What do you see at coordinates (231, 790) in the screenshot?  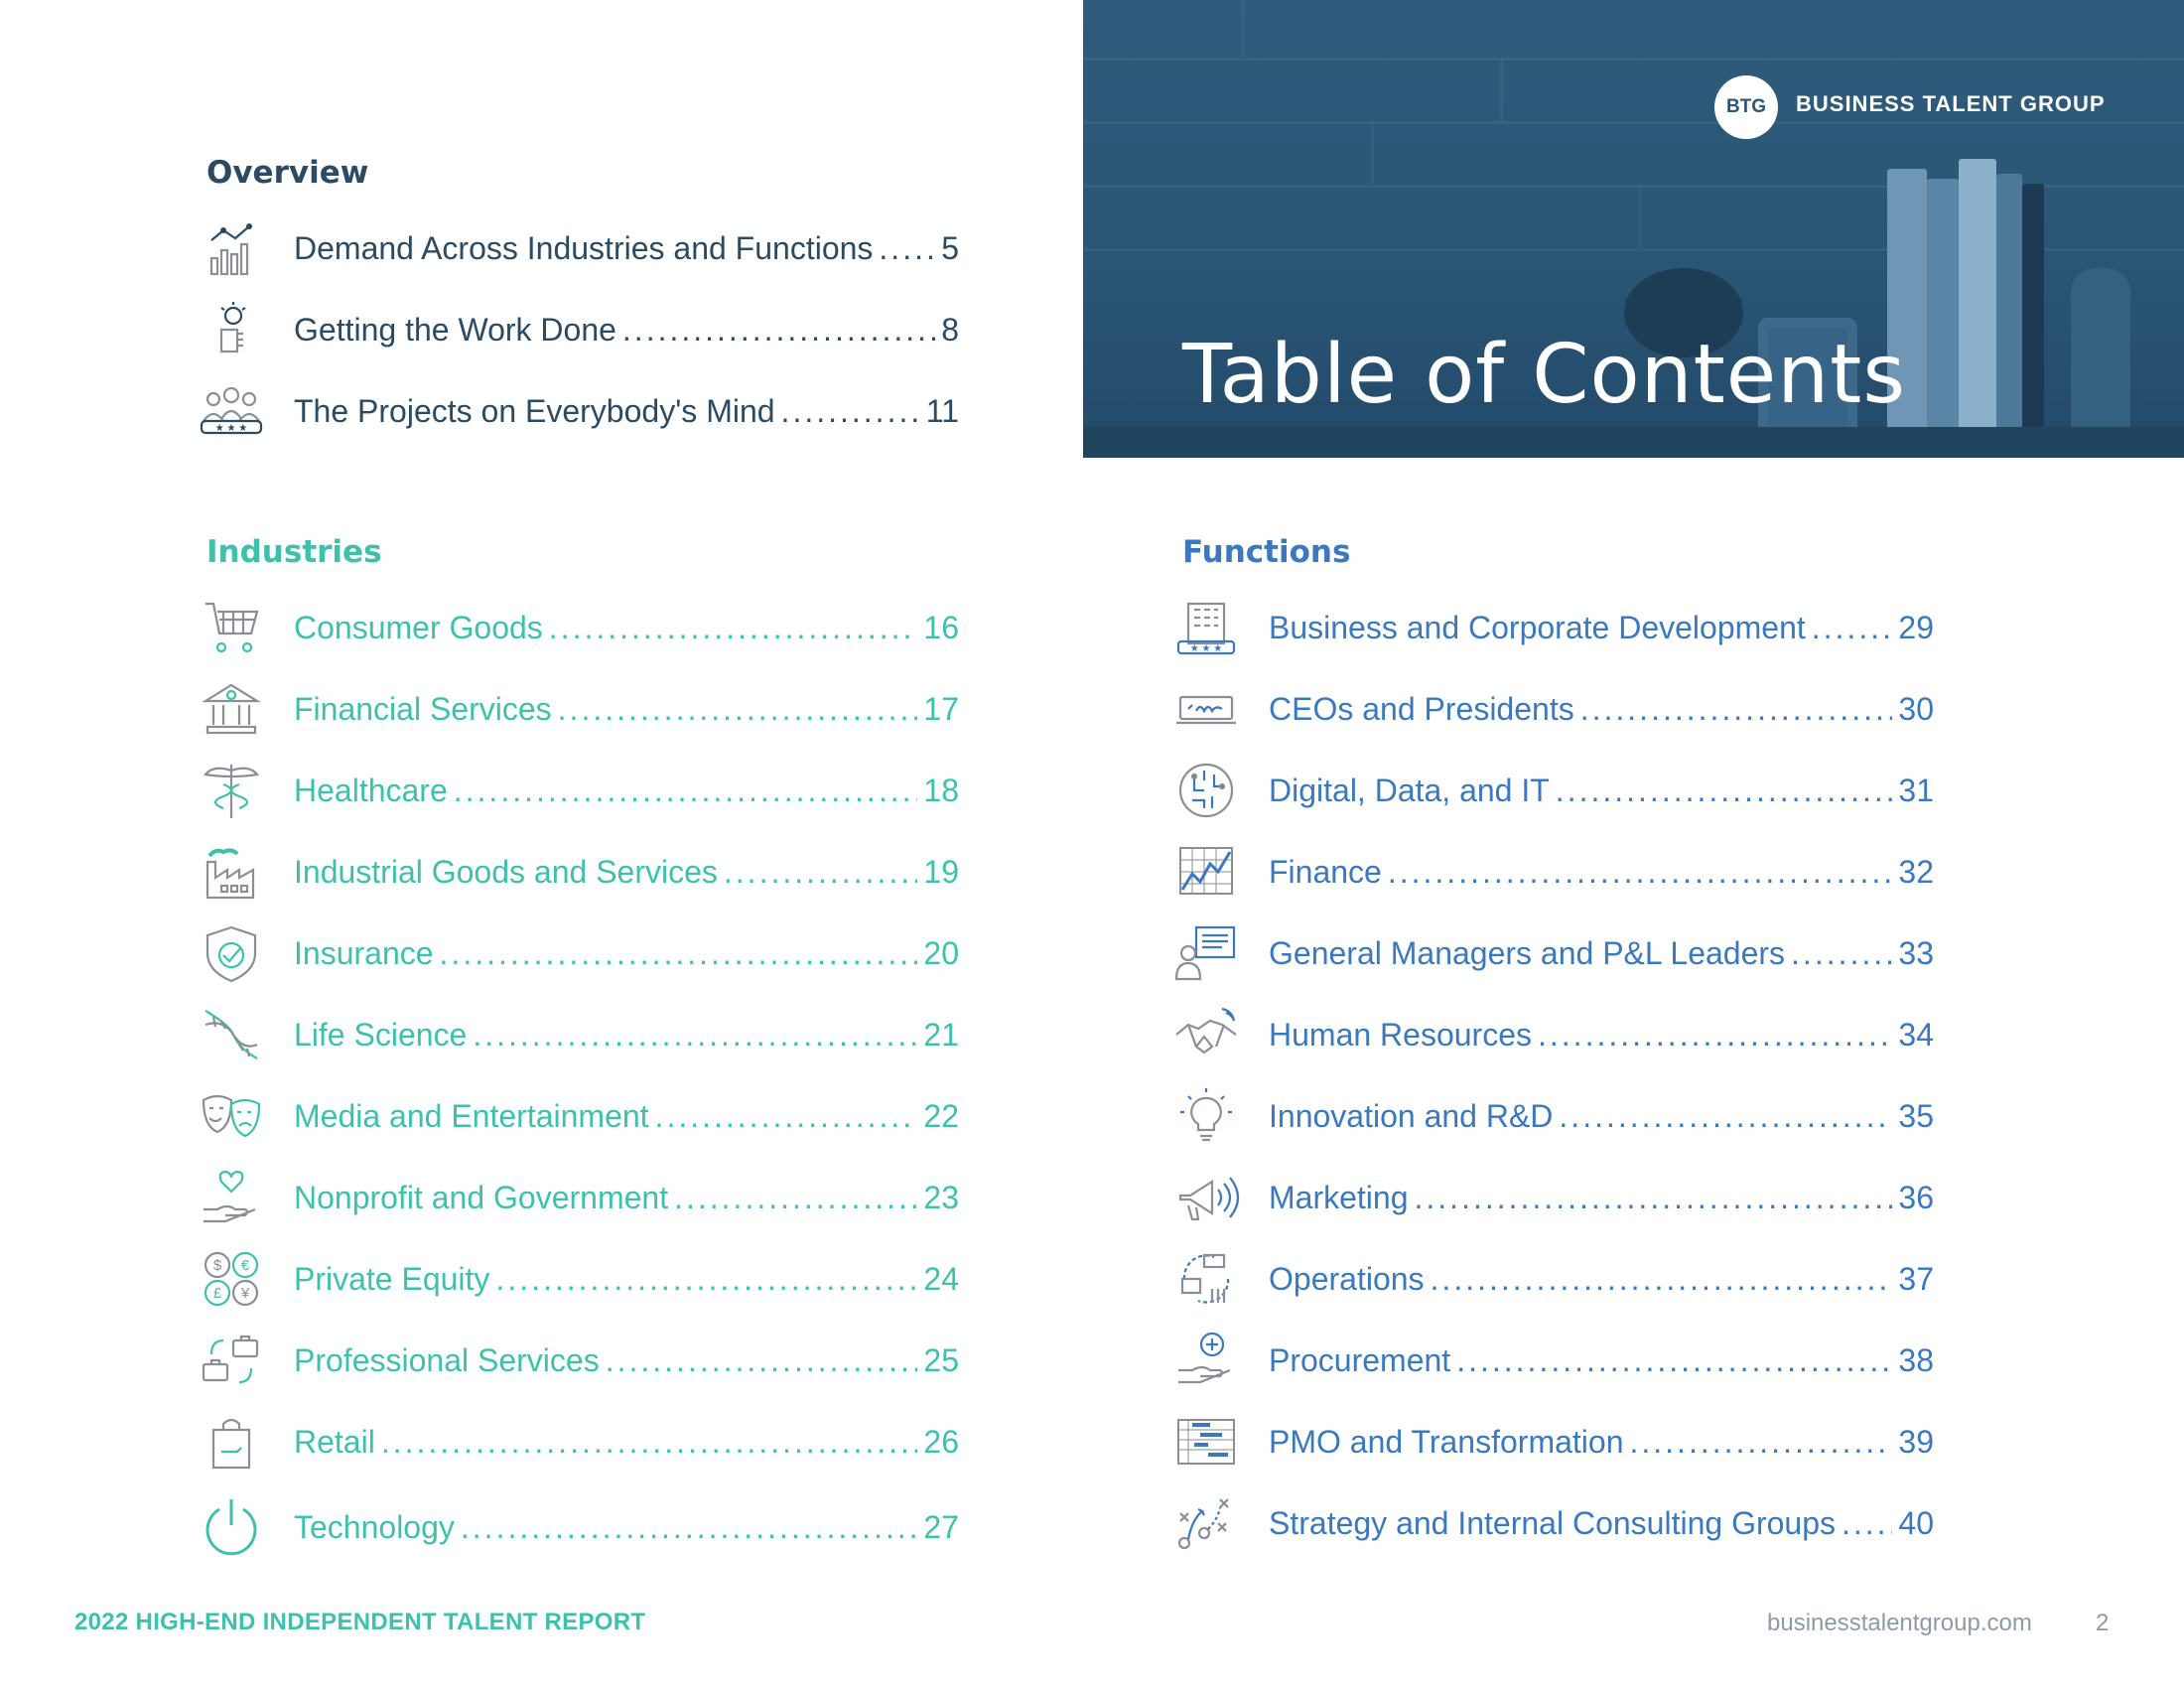 I see `caduceus-icon` at bounding box center [231, 790].